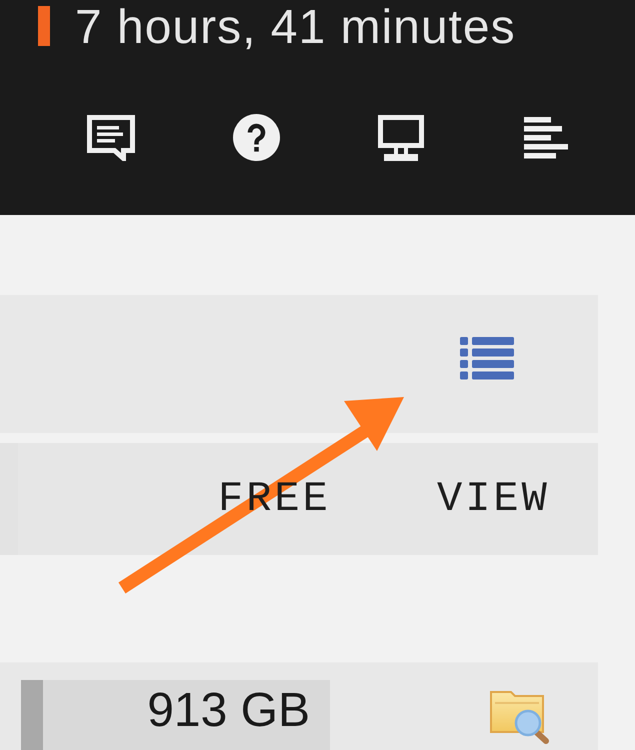 This screenshot has height=750, width=635. I want to click on free-space-value: 913 GB, so click(228, 711).